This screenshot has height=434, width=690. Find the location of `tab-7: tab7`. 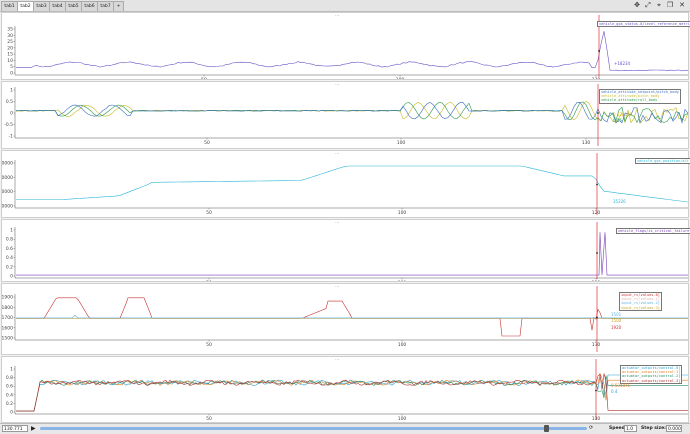

tab-7: tab7 is located at coordinates (105, 6).